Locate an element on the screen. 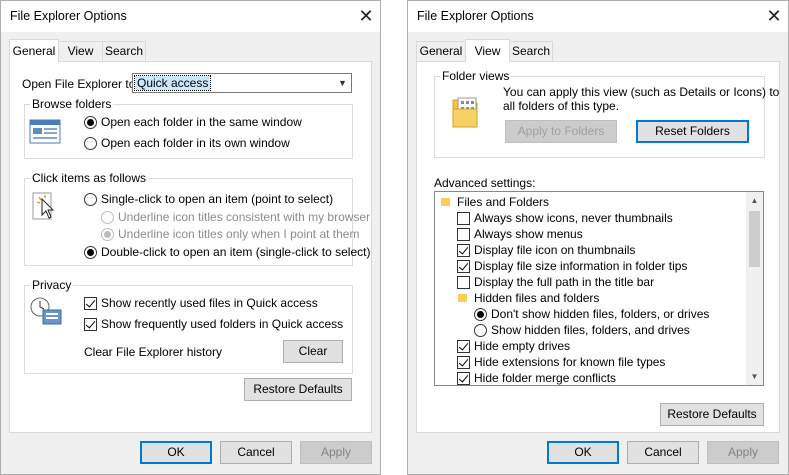 The height and width of the screenshot is (475, 789). radio-own-window is located at coordinates (90, 143).